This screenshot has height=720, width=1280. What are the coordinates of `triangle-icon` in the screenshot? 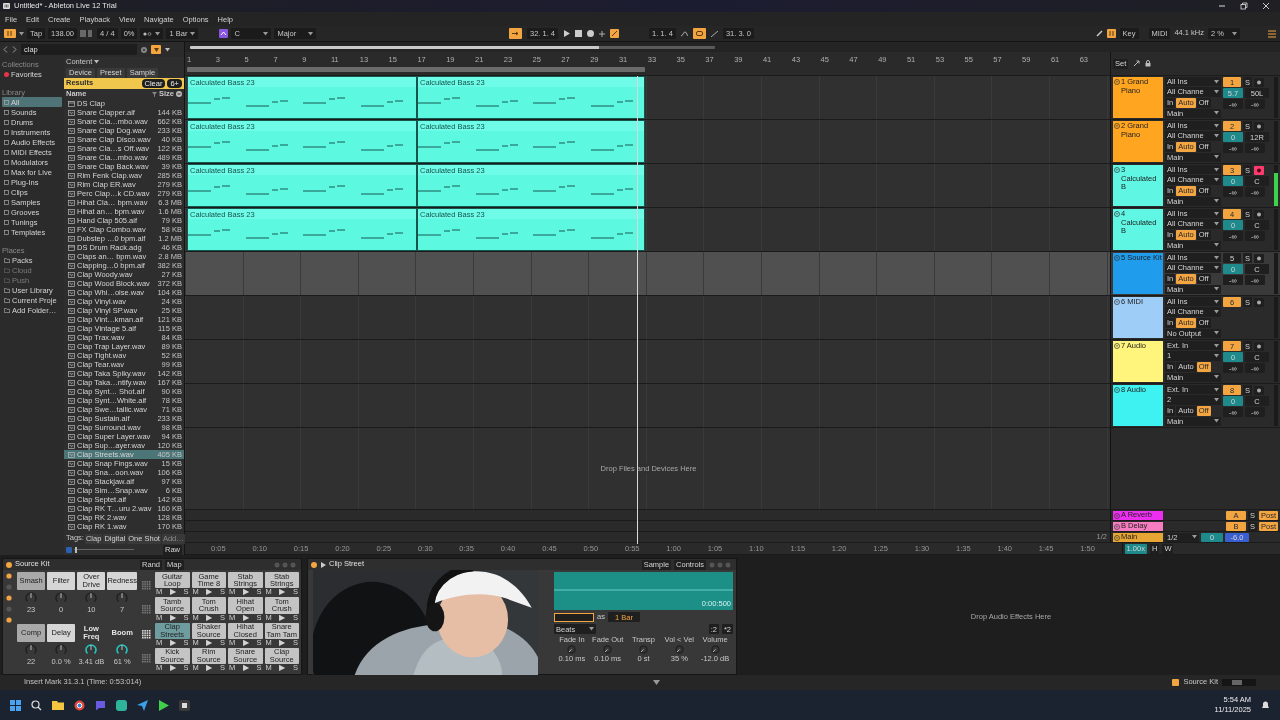 It's located at (657, 682).